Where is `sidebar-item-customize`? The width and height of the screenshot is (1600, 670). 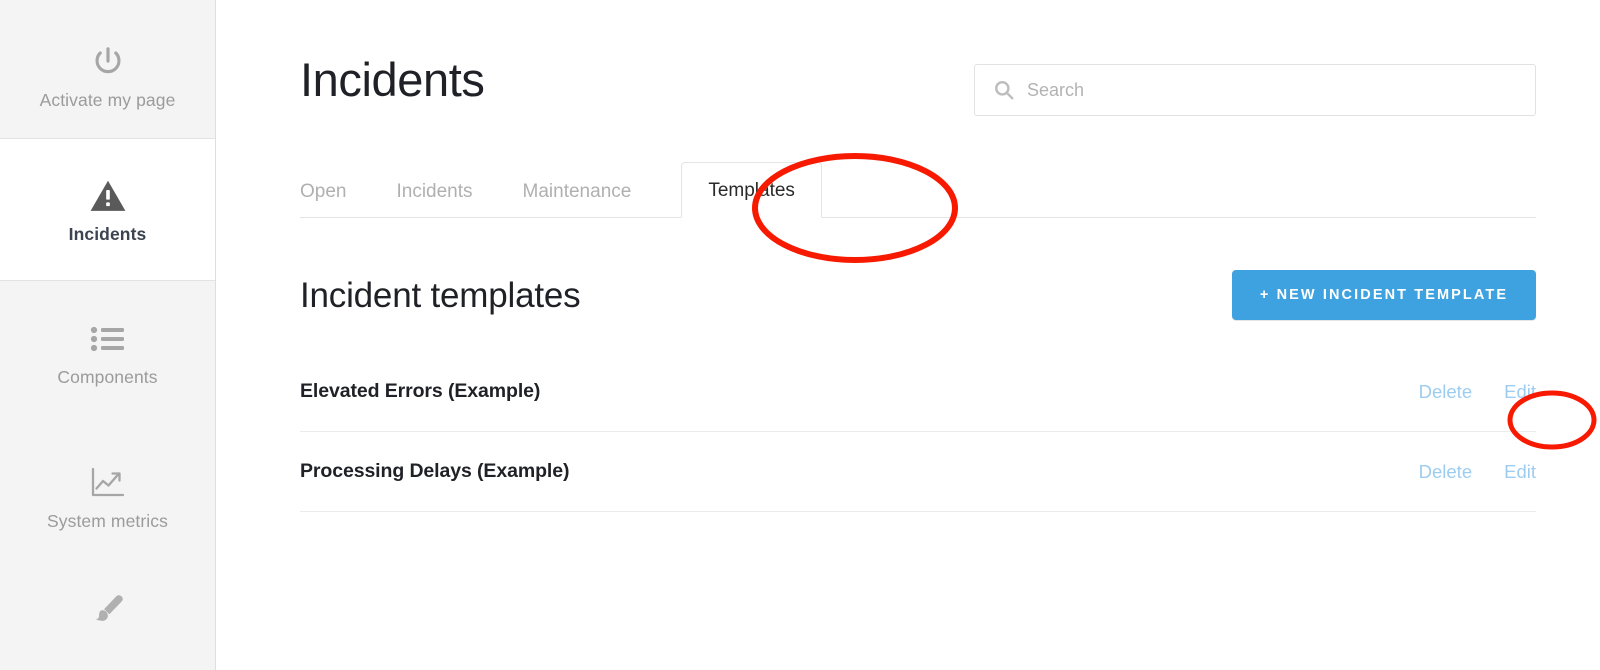
sidebar-item-customize is located at coordinates (107, 619).